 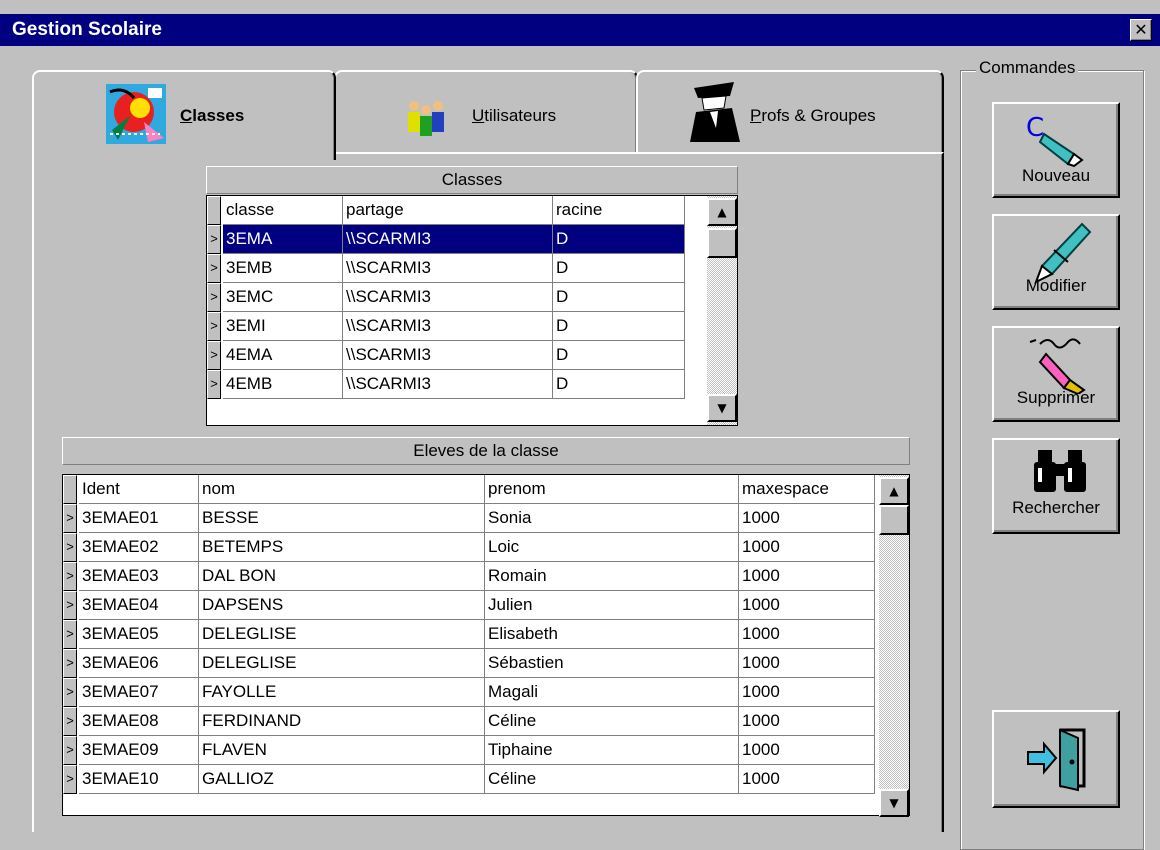 What do you see at coordinates (139, 750) in the screenshot?
I see `table-cell: 3EMAE09` at bounding box center [139, 750].